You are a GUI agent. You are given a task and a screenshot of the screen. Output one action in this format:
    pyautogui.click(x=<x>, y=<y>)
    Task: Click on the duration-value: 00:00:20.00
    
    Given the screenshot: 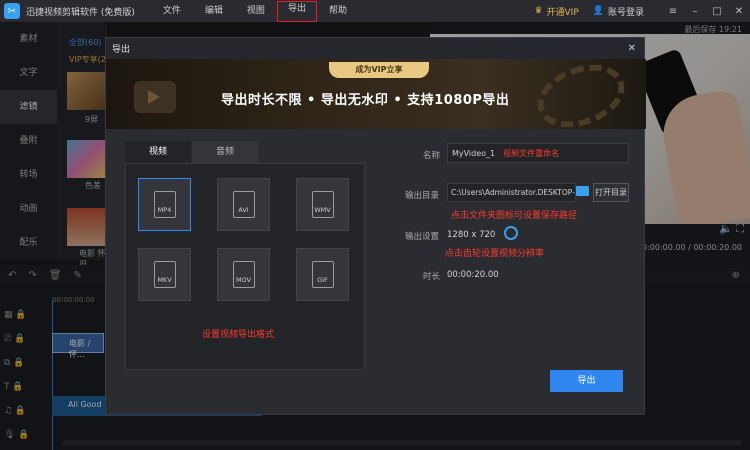 What is the action you would take?
    pyautogui.click(x=473, y=275)
    